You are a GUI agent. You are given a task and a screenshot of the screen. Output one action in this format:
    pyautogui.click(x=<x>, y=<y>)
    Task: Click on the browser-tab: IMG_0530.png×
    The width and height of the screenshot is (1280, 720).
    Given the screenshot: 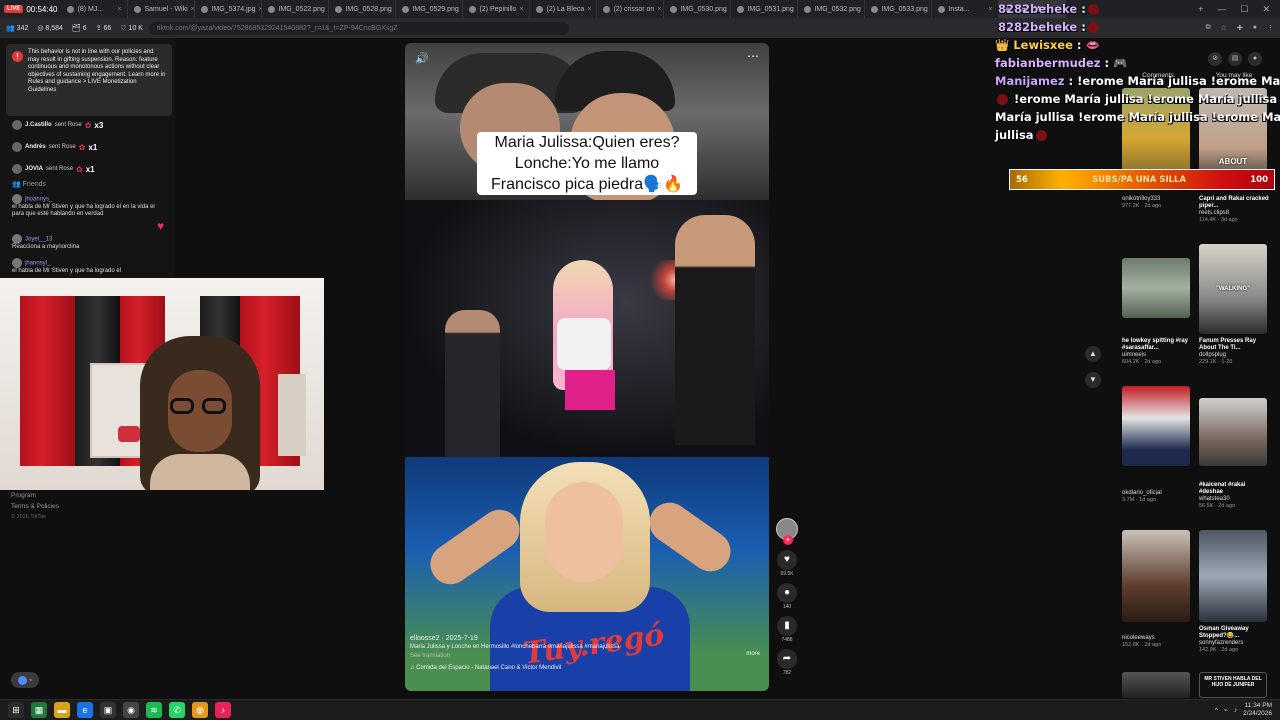 What is the action you would take?
    pyautogui.click(x=698, y=9)
    